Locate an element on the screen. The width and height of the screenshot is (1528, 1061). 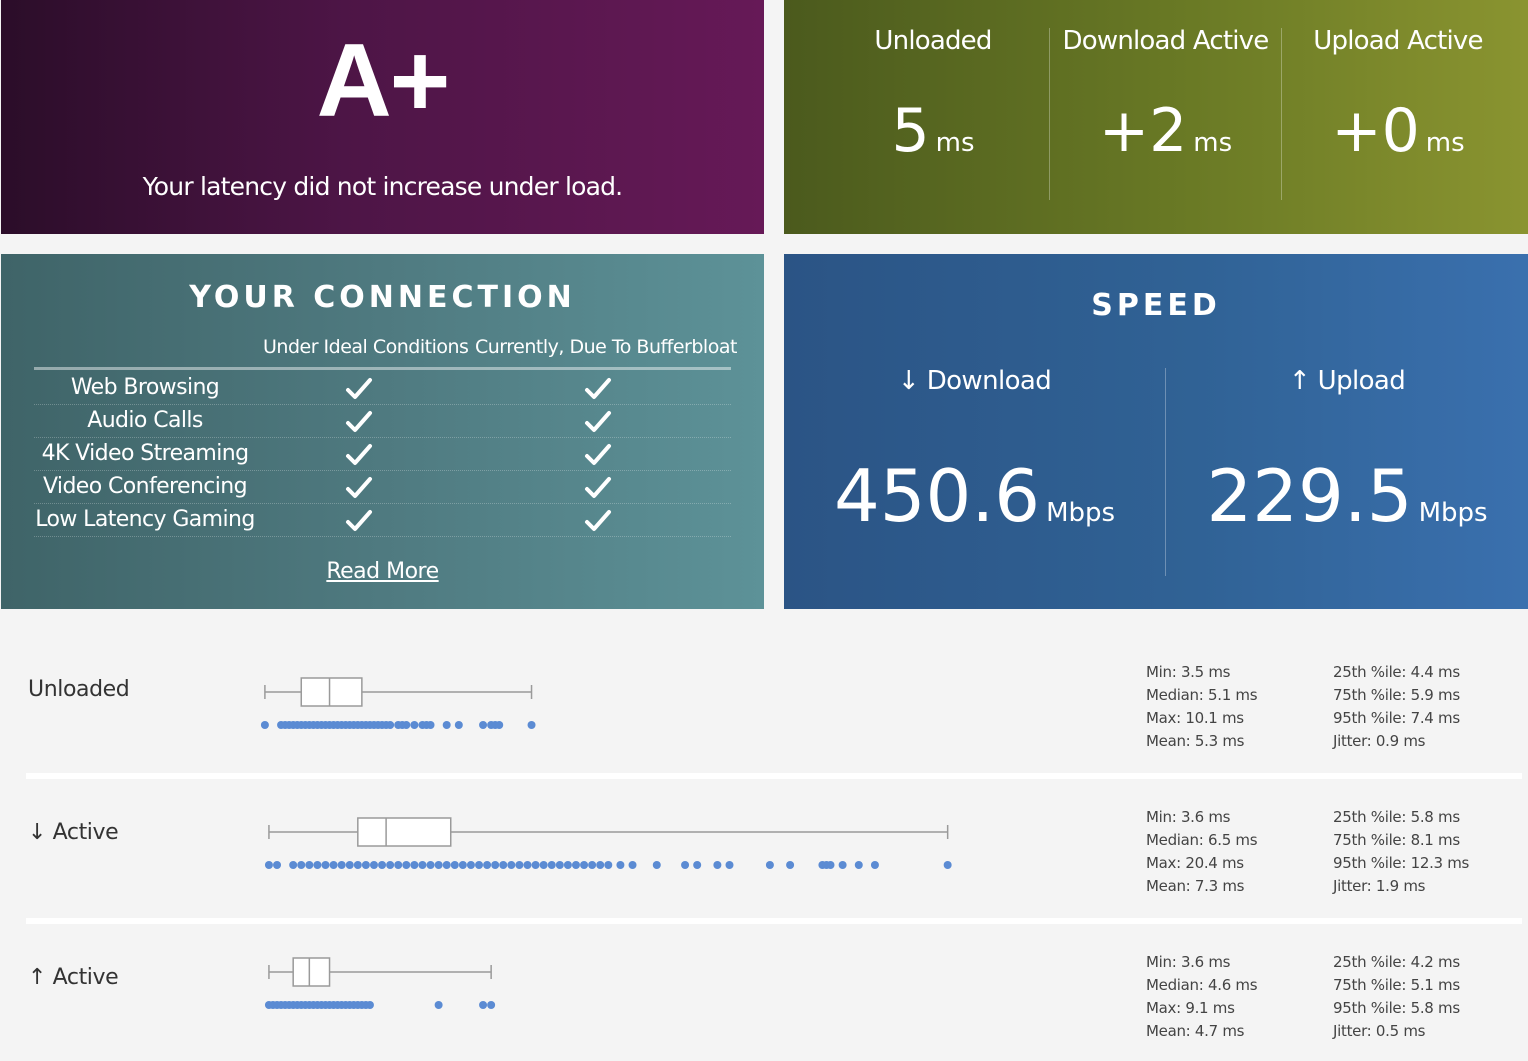
stat-p25: 25th %ile: 4.2 ms is located at coordinates (1396, 962).